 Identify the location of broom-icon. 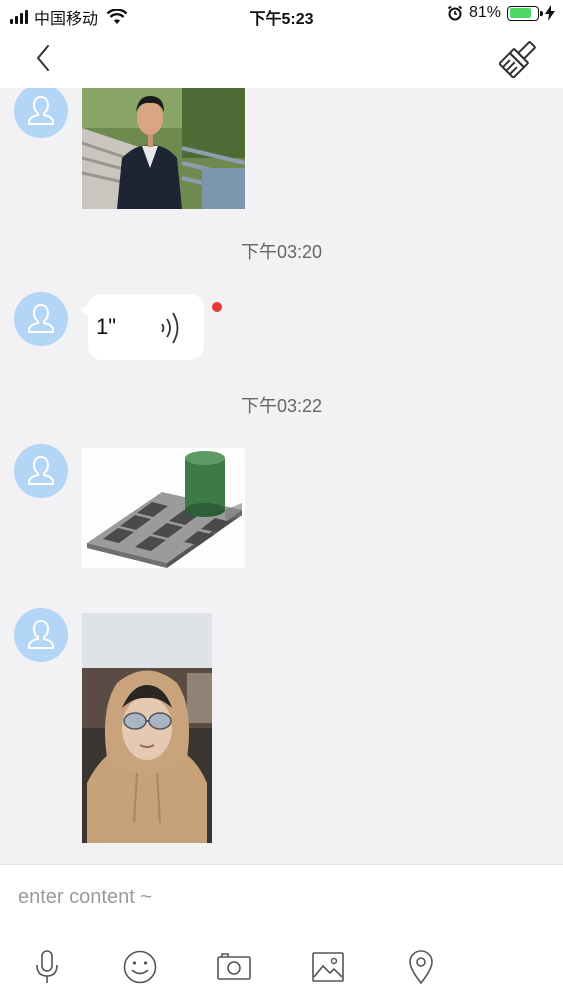
(516, 60).